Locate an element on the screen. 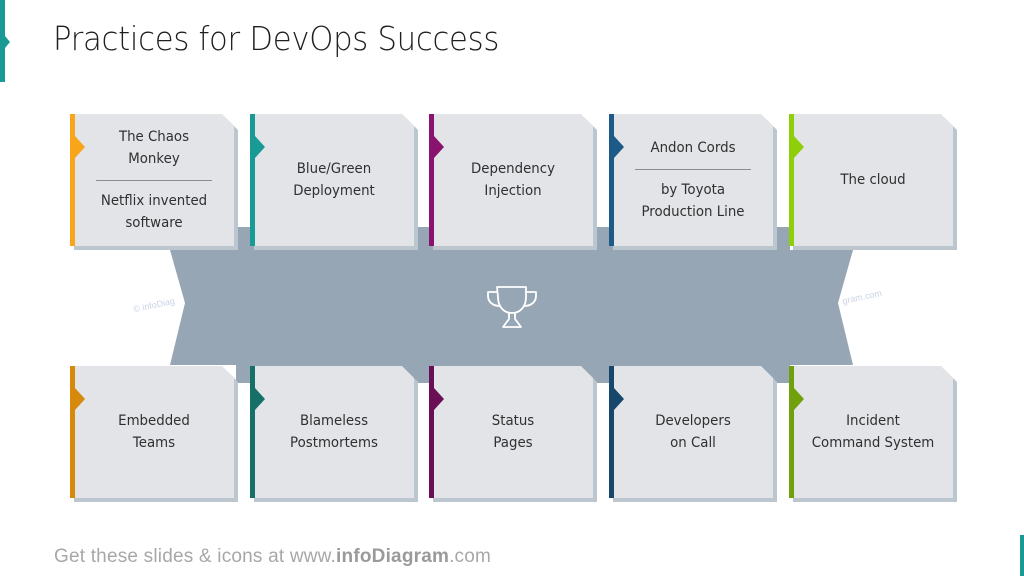 The width and height of the screenshot is (1024, 576). card-embedded-teams: Embedded Teams is located at coordinates (155, 435).